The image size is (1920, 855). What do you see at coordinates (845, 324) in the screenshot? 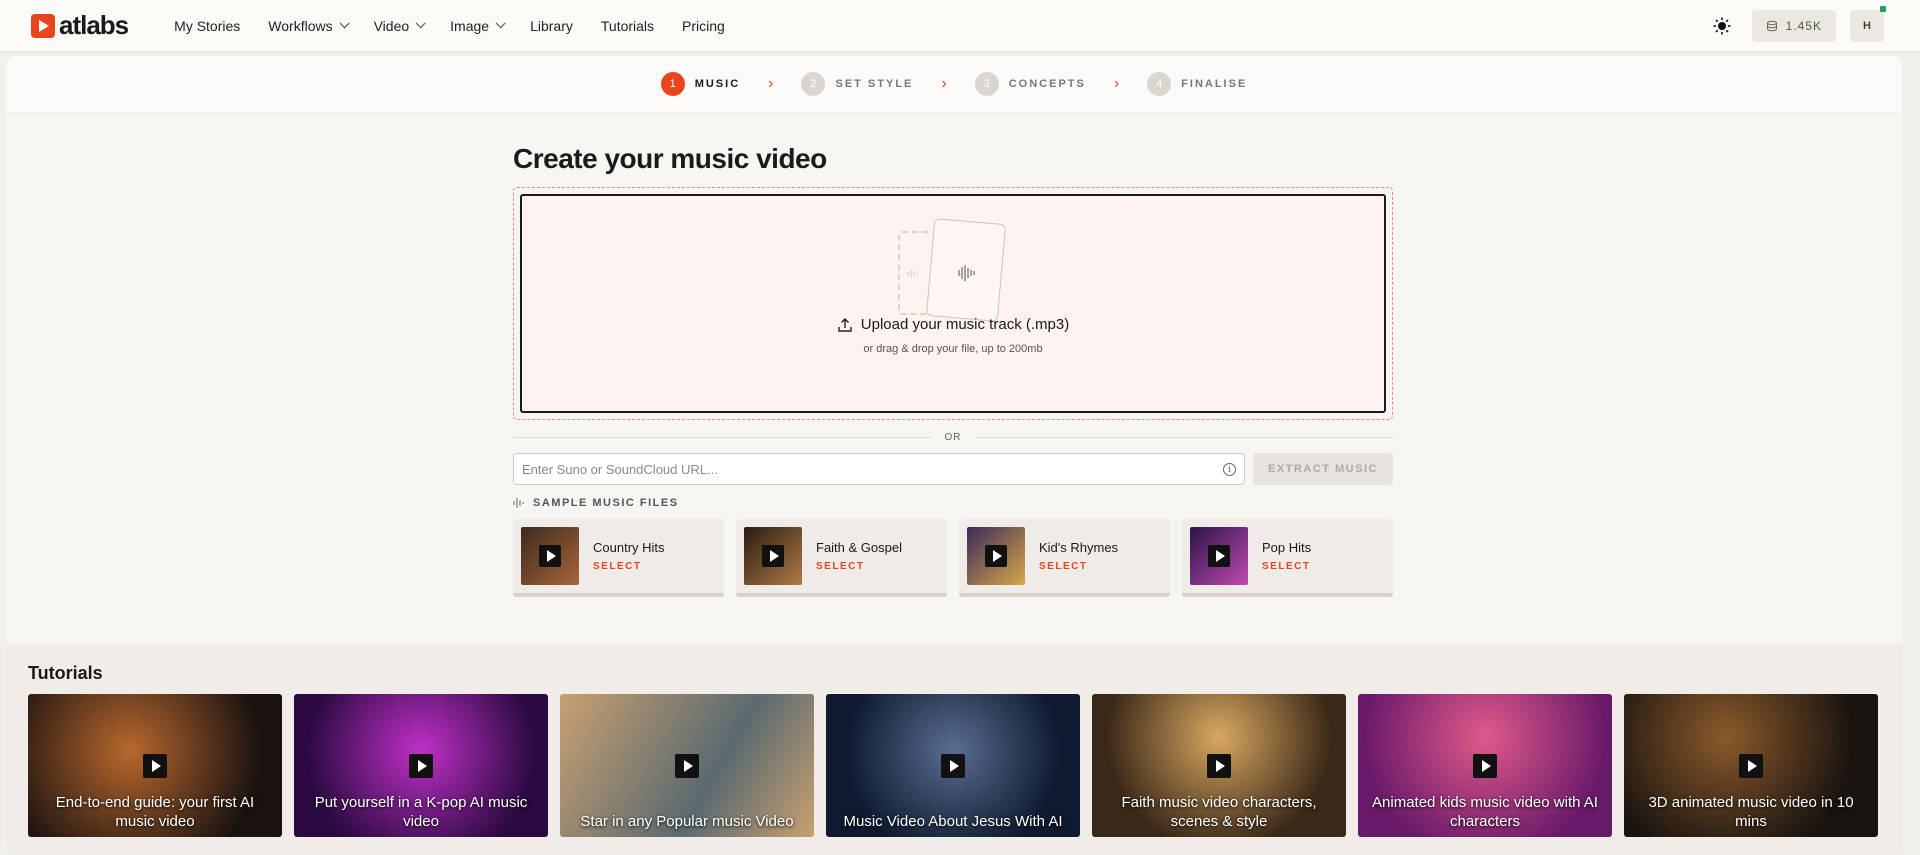
I see `upload-icon` at bounding box center [845, 324].